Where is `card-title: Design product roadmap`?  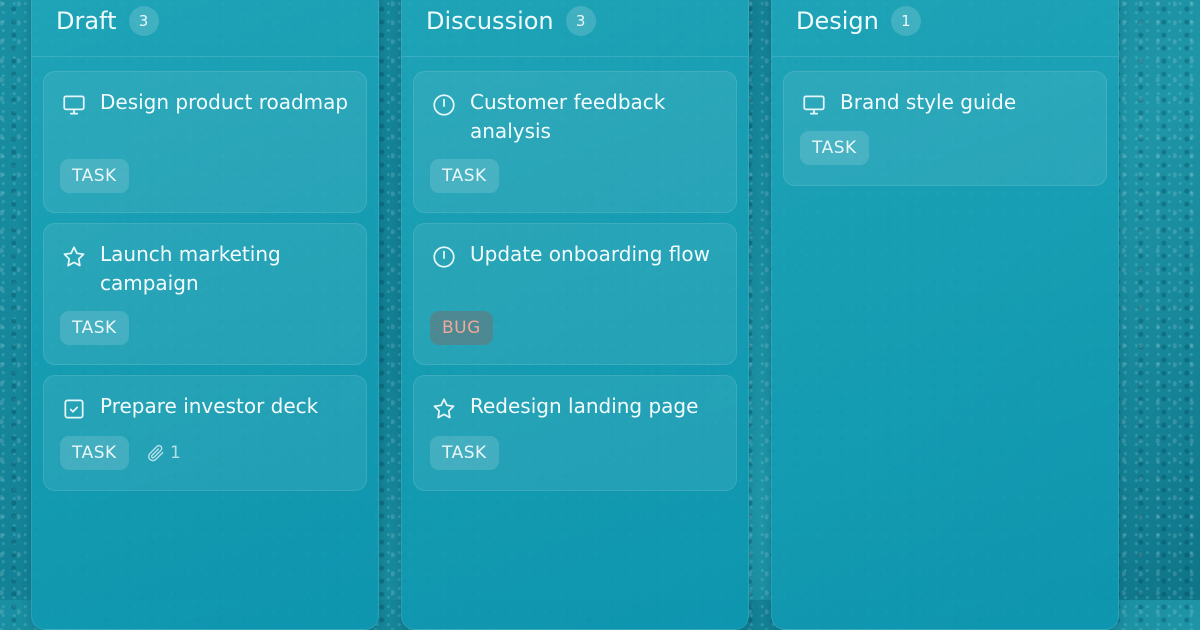 card-title: Design product roadmap is located at coordinates (224, 102).